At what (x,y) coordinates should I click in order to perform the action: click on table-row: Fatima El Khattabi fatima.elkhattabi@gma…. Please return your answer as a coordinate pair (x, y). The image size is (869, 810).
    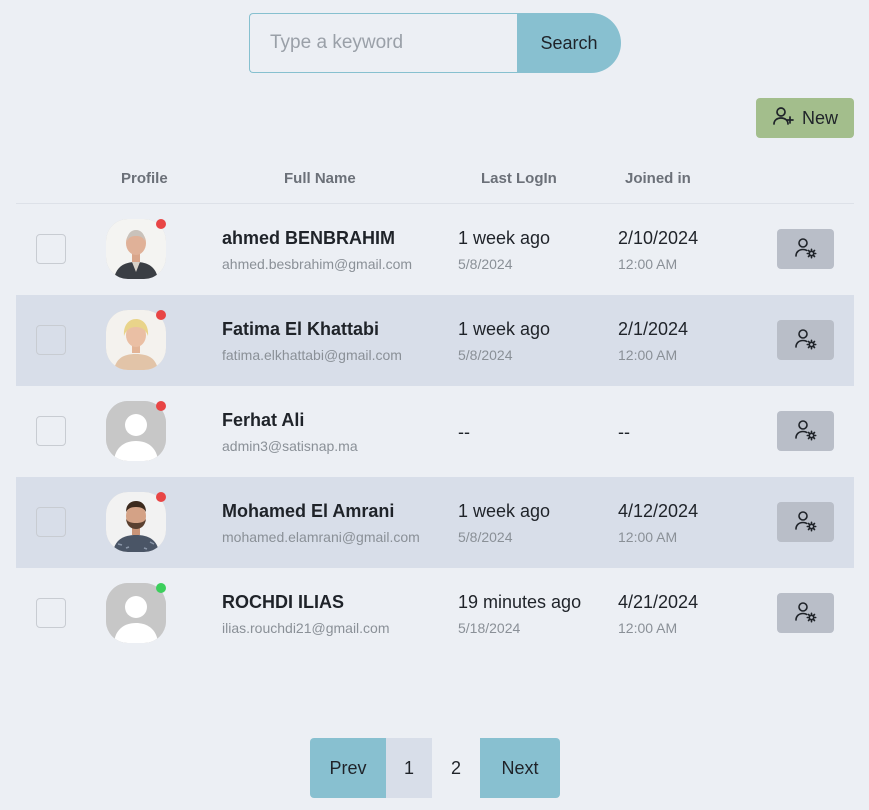
    Looking at the image, I should click on (435, 340).